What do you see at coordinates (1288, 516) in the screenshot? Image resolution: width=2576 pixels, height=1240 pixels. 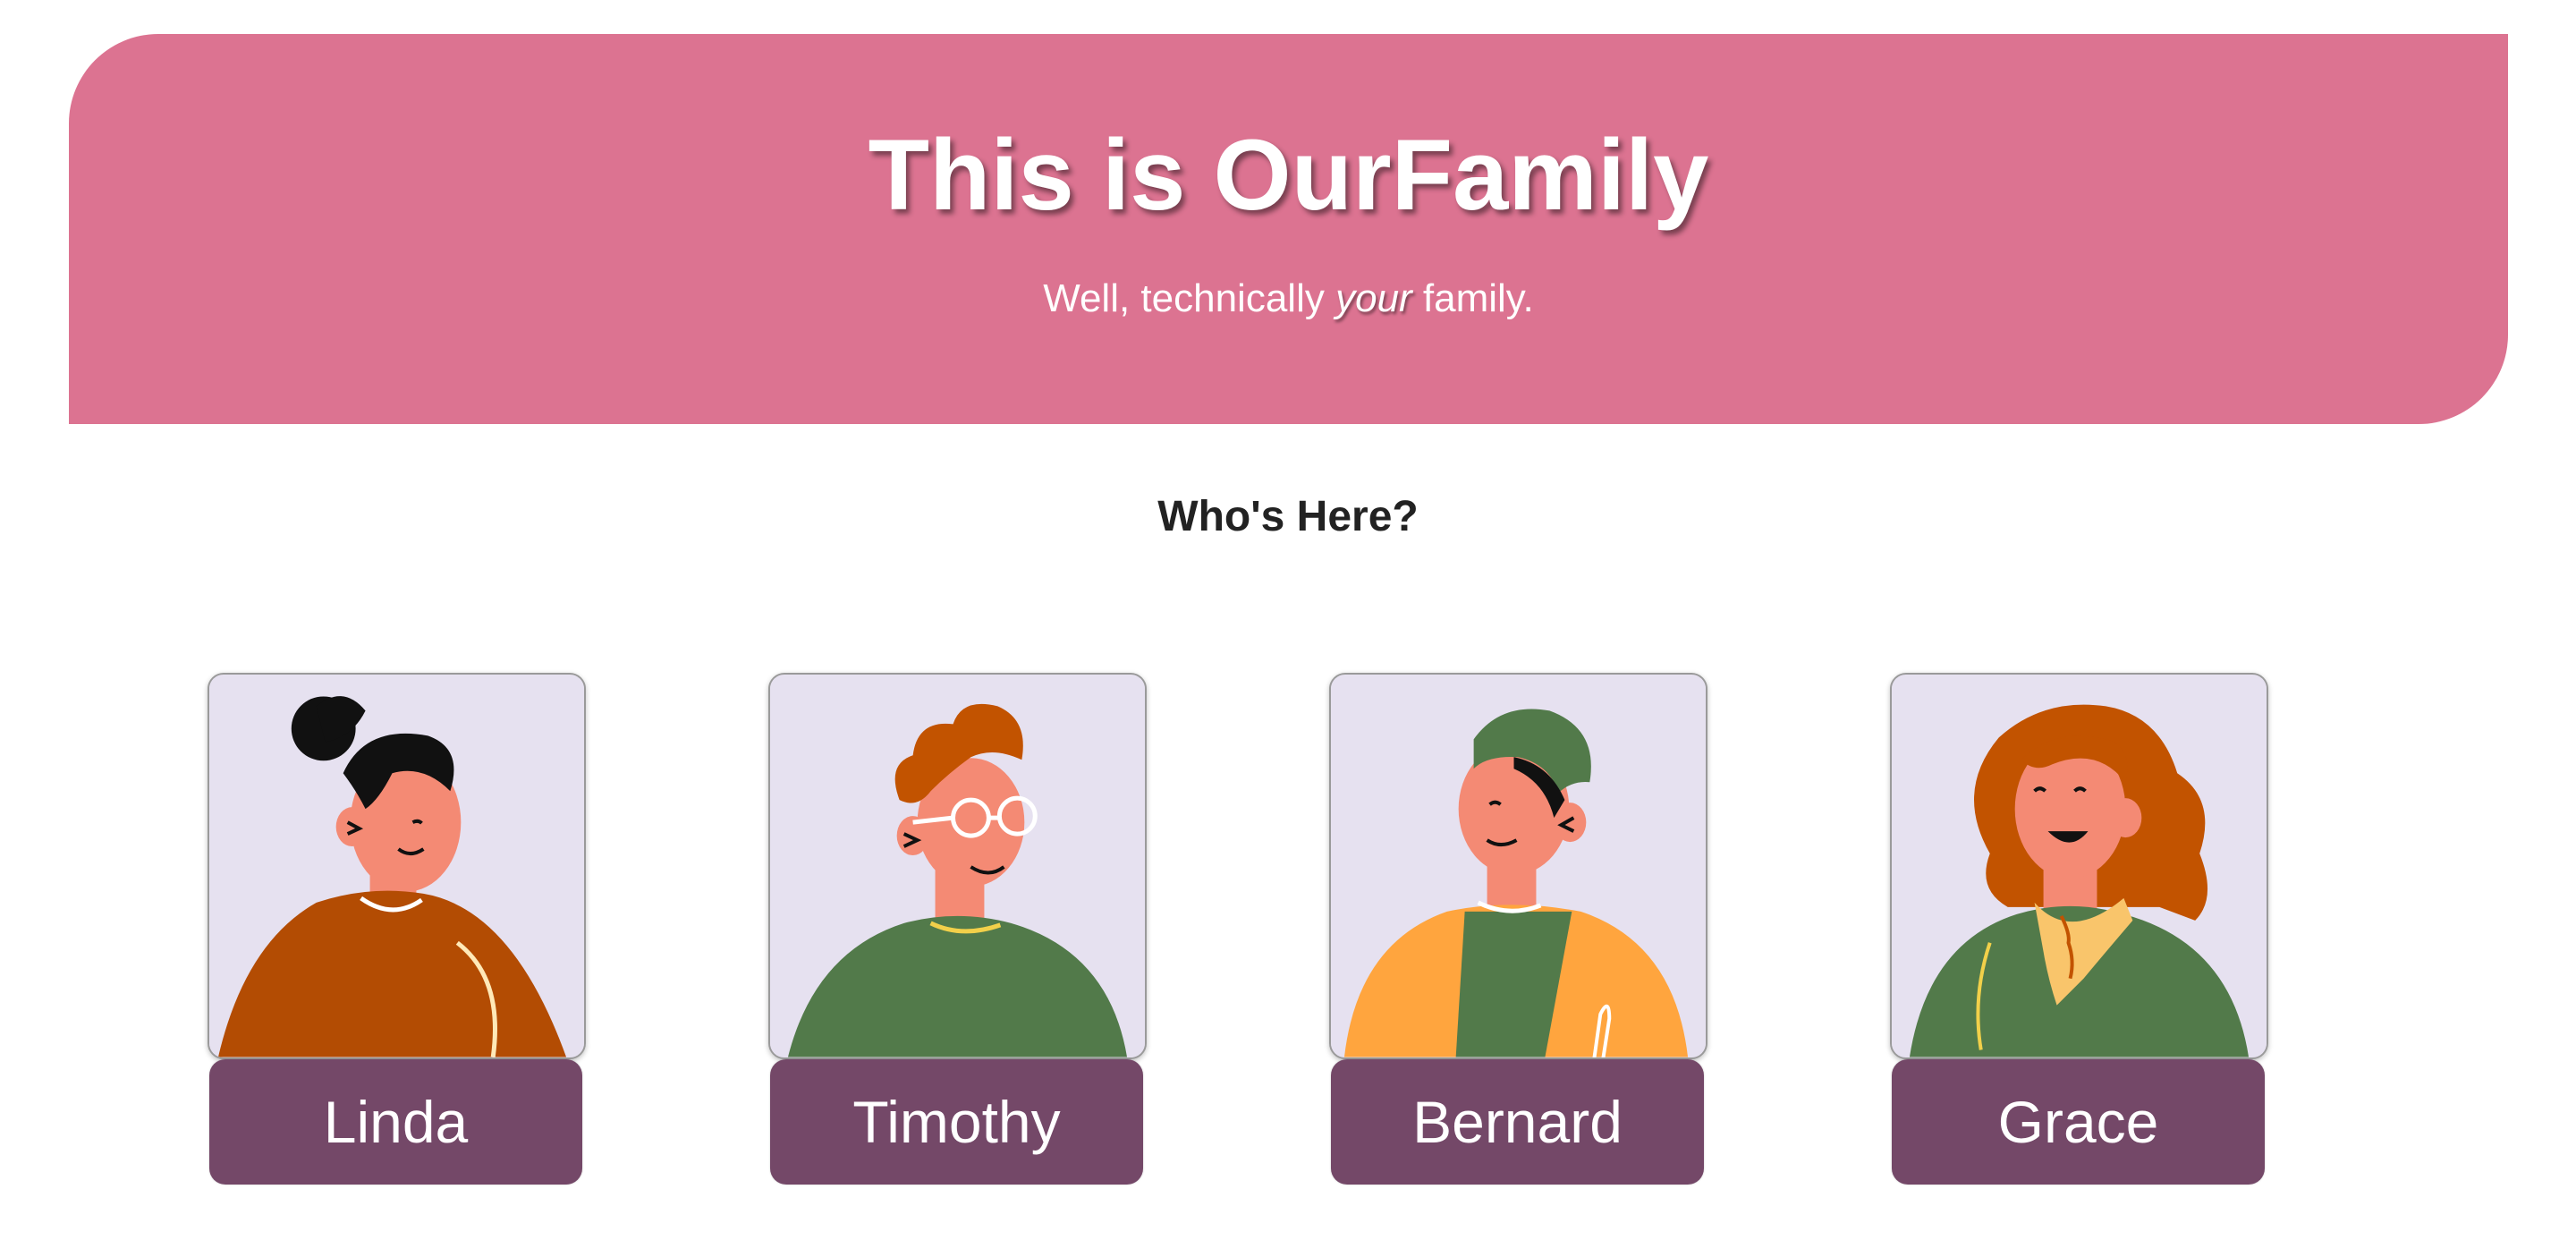 I see `section-title: Who's Here?` at bounding box center [1288, 516].